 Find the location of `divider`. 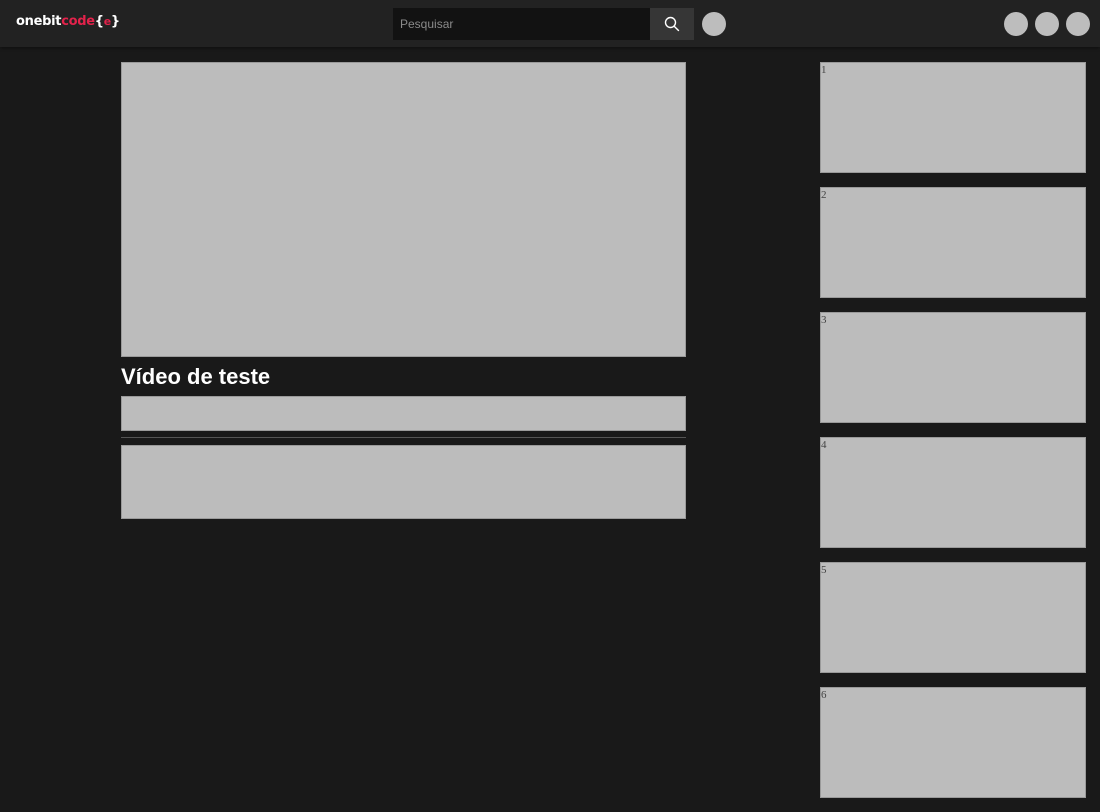

divider is located at coordinates (403, 437).